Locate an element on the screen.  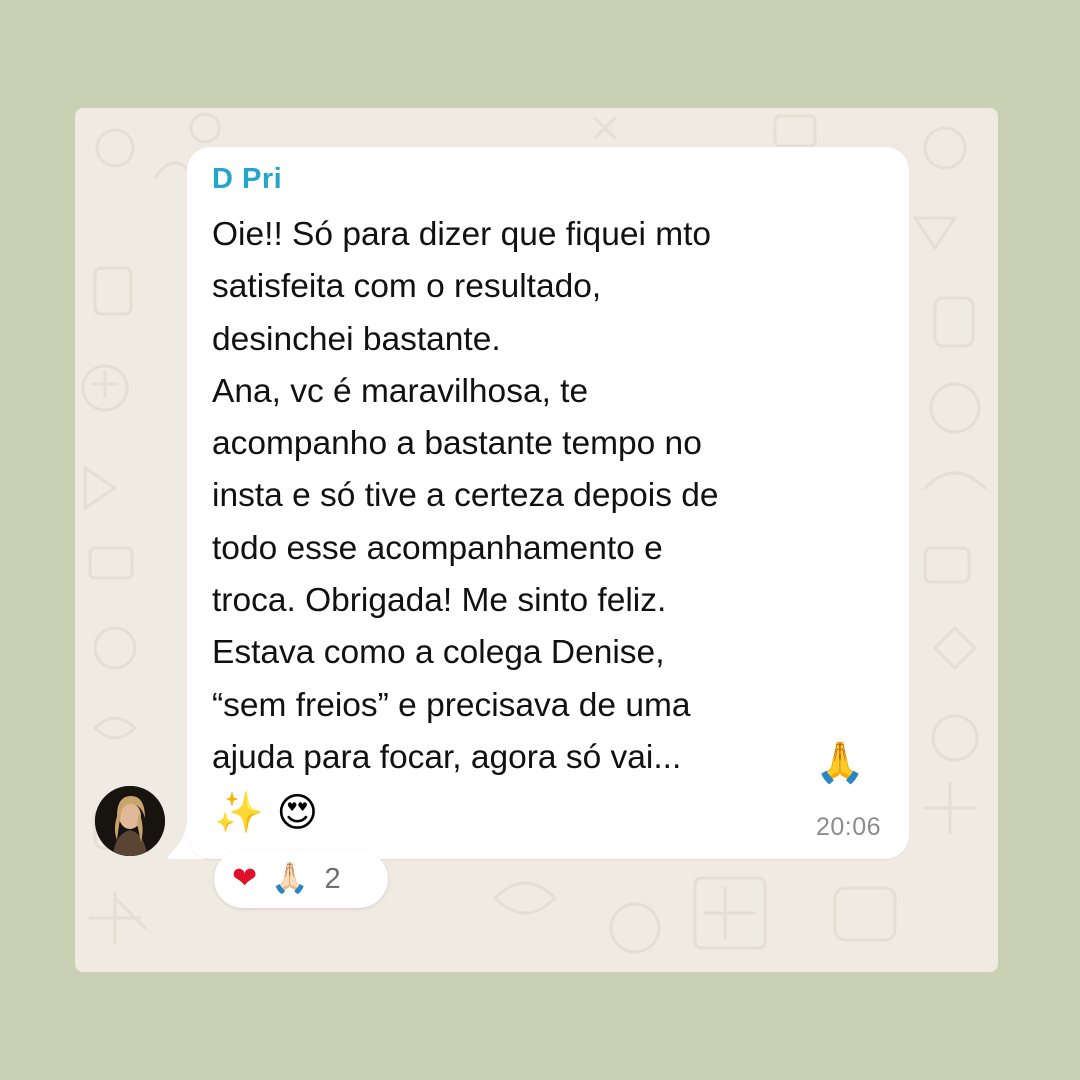
heart-reaction-icon: ❤ is located at coordinates (245, 878).